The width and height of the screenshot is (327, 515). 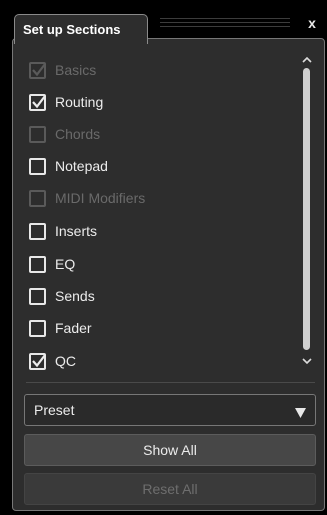 What do you see at coordinates (54, 410) in the screenshot?
I see `preset-value: Preset` at bounding box center [54, 410].